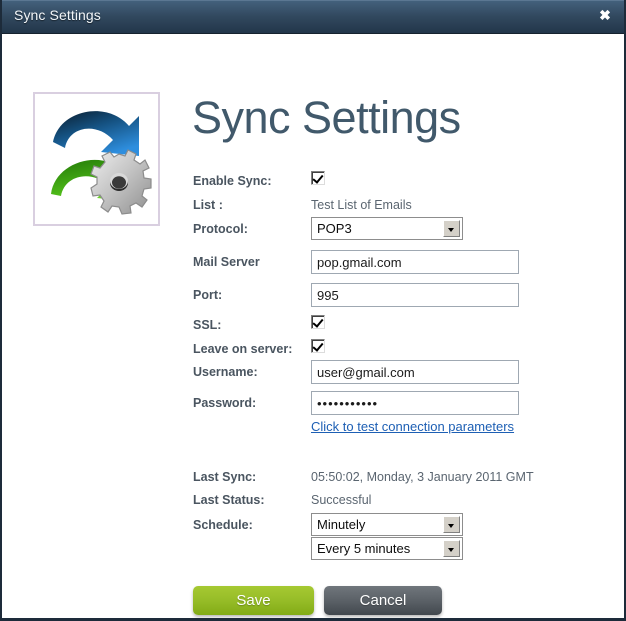  I want to click on mail-server-label: Mail Server, so click(226, 262).